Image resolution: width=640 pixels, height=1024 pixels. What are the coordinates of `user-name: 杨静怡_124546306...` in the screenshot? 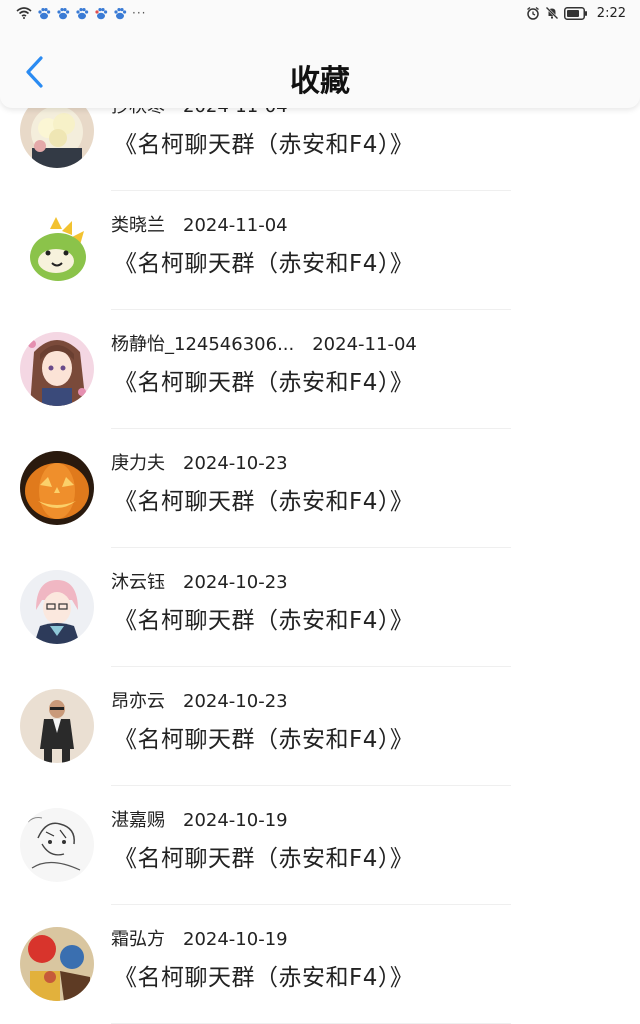 It's located at (202, 344).